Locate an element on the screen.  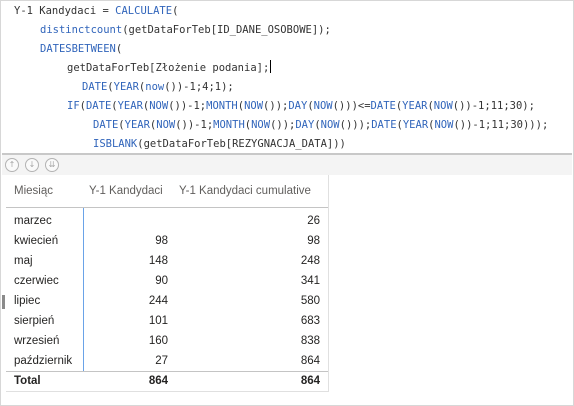
code-text: ())-1;4;1); is located at coordinates (199, 87).